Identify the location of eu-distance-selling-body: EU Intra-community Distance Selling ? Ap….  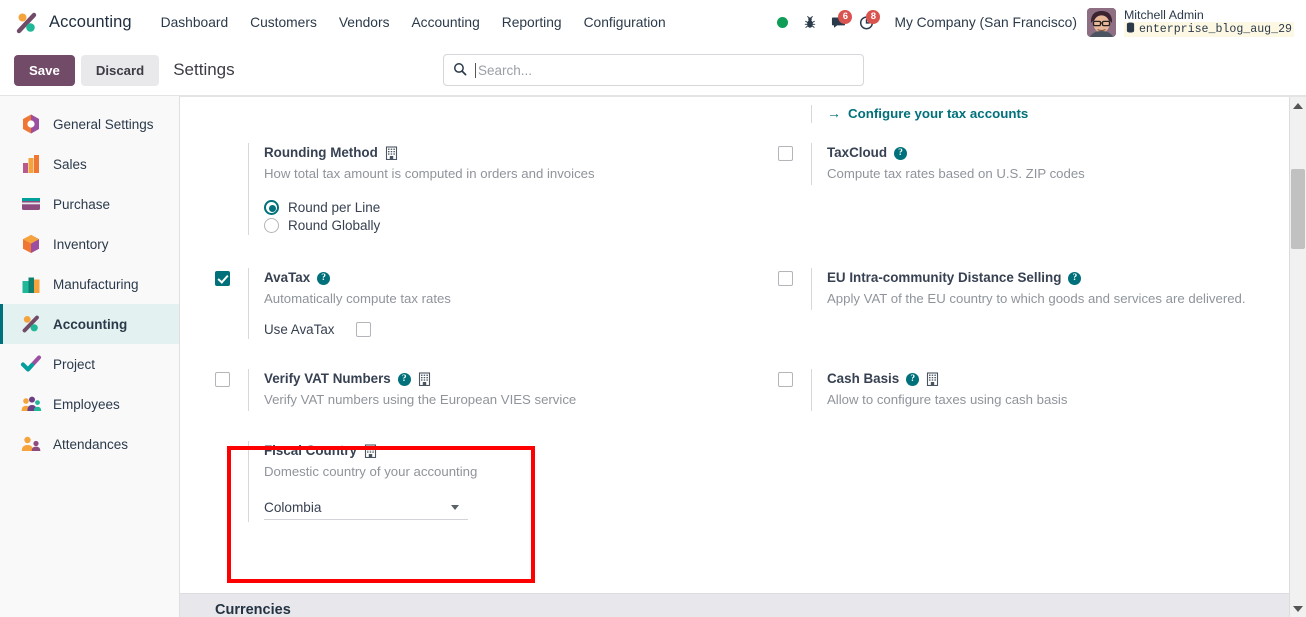
(1058, 289).